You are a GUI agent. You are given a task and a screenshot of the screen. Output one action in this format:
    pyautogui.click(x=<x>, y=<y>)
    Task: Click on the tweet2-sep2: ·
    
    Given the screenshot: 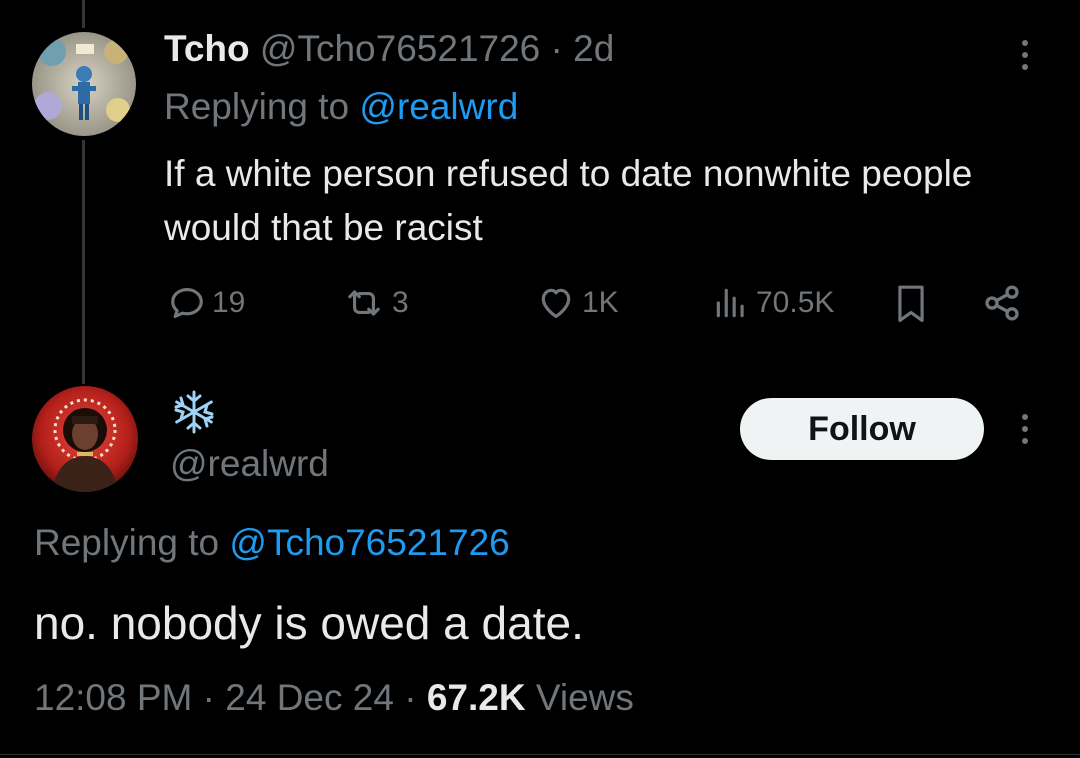 What is the action you would take?
    pyautogui.click(x=410, y=697)
    